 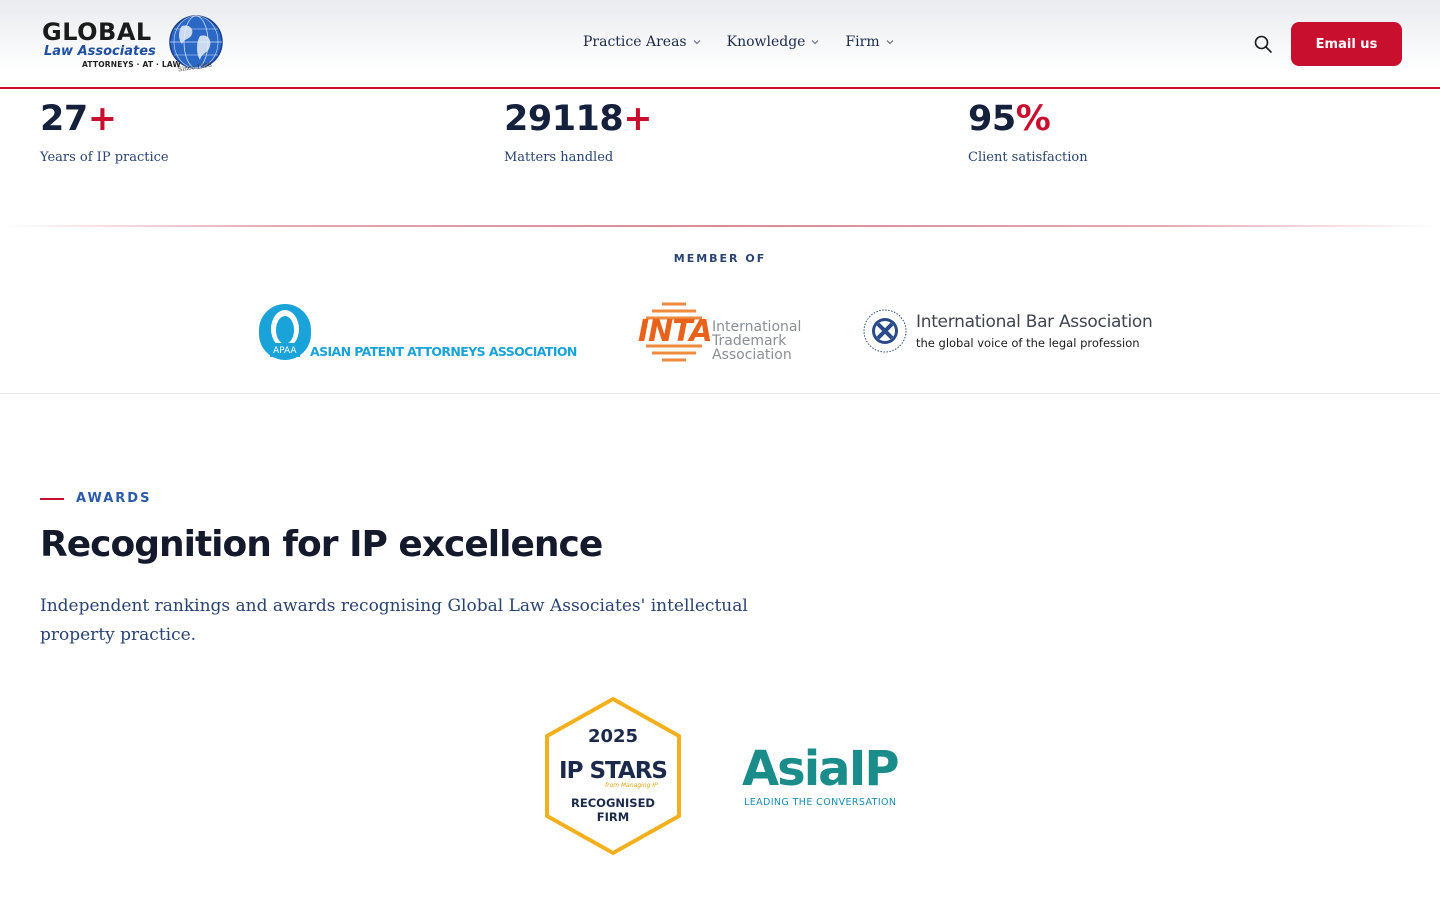 What do you see at coordinates (1028, 343) in the screenshot?
I see `iba-subtitle: the global voice of the legal profession` at bounding box center [1028, 343].